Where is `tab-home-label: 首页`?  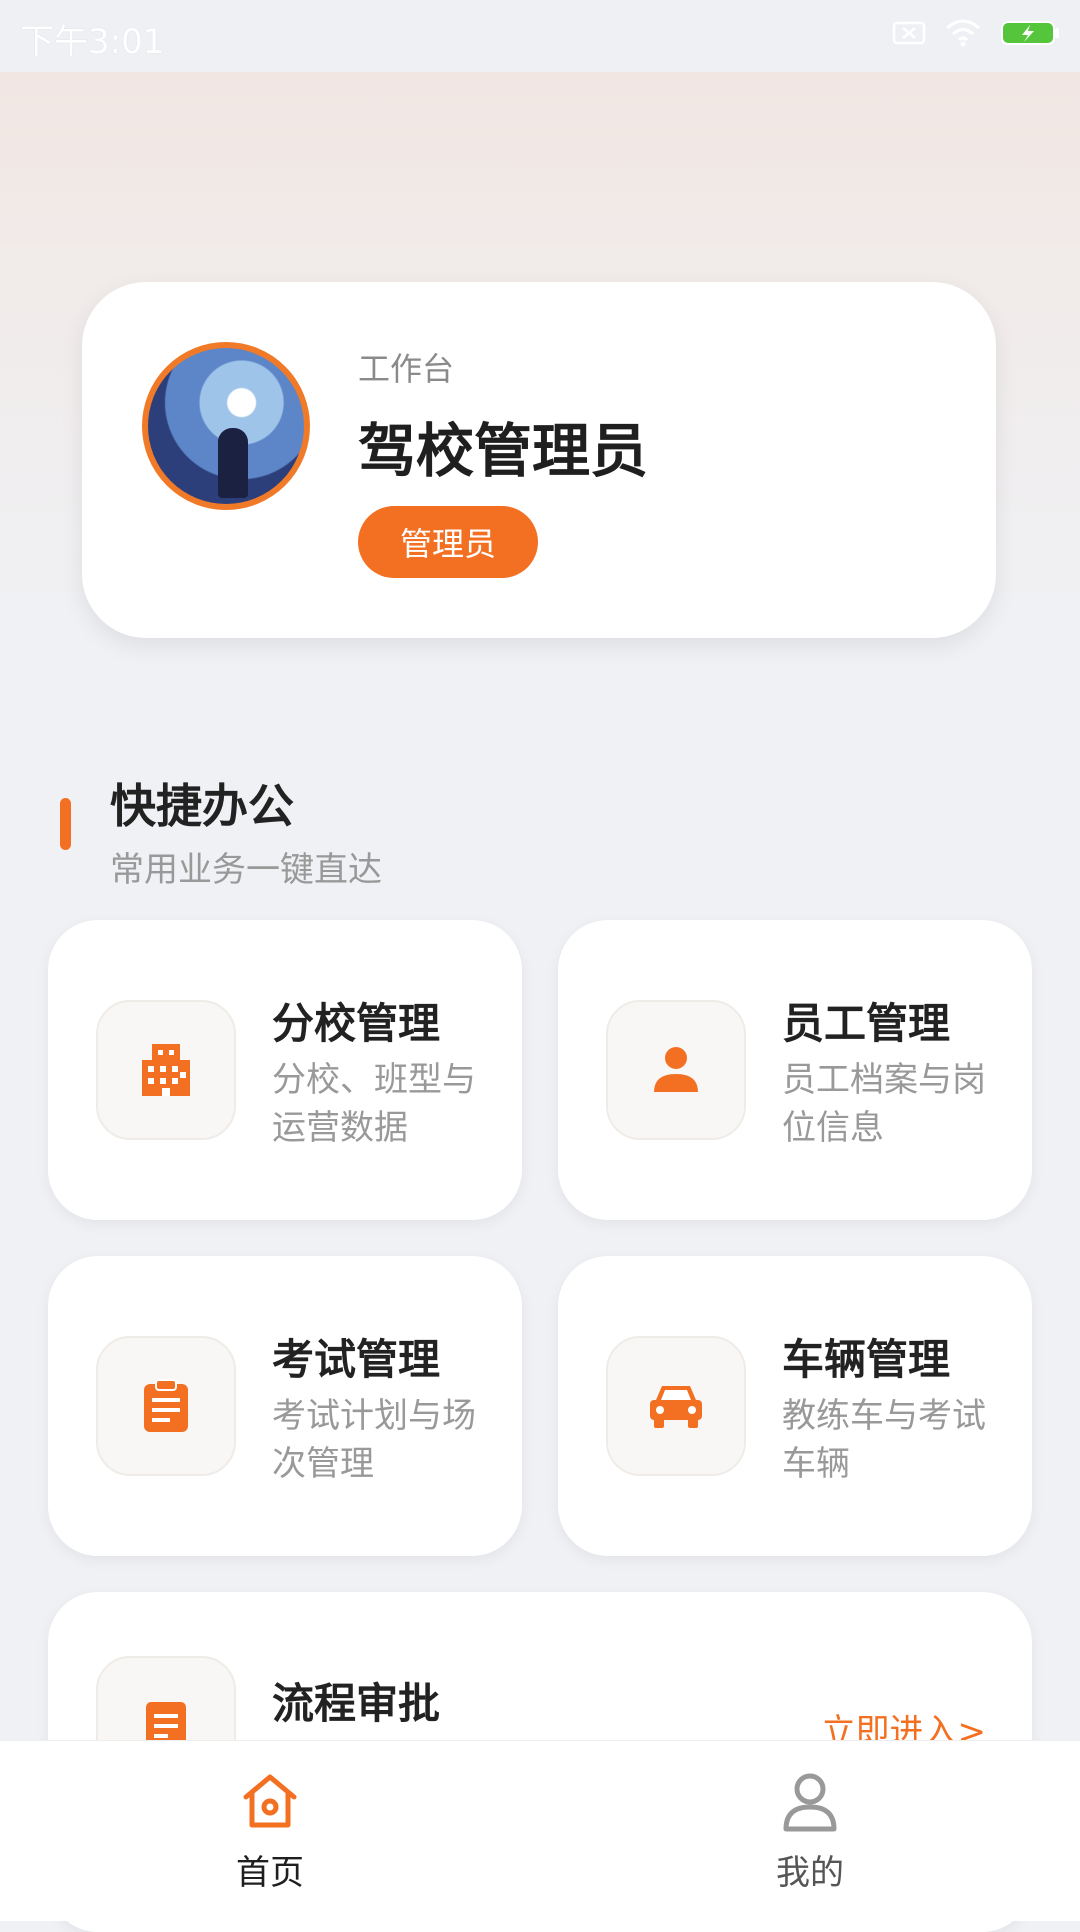 tab-home-label: 首页 is located at coordinates (270, 1873).